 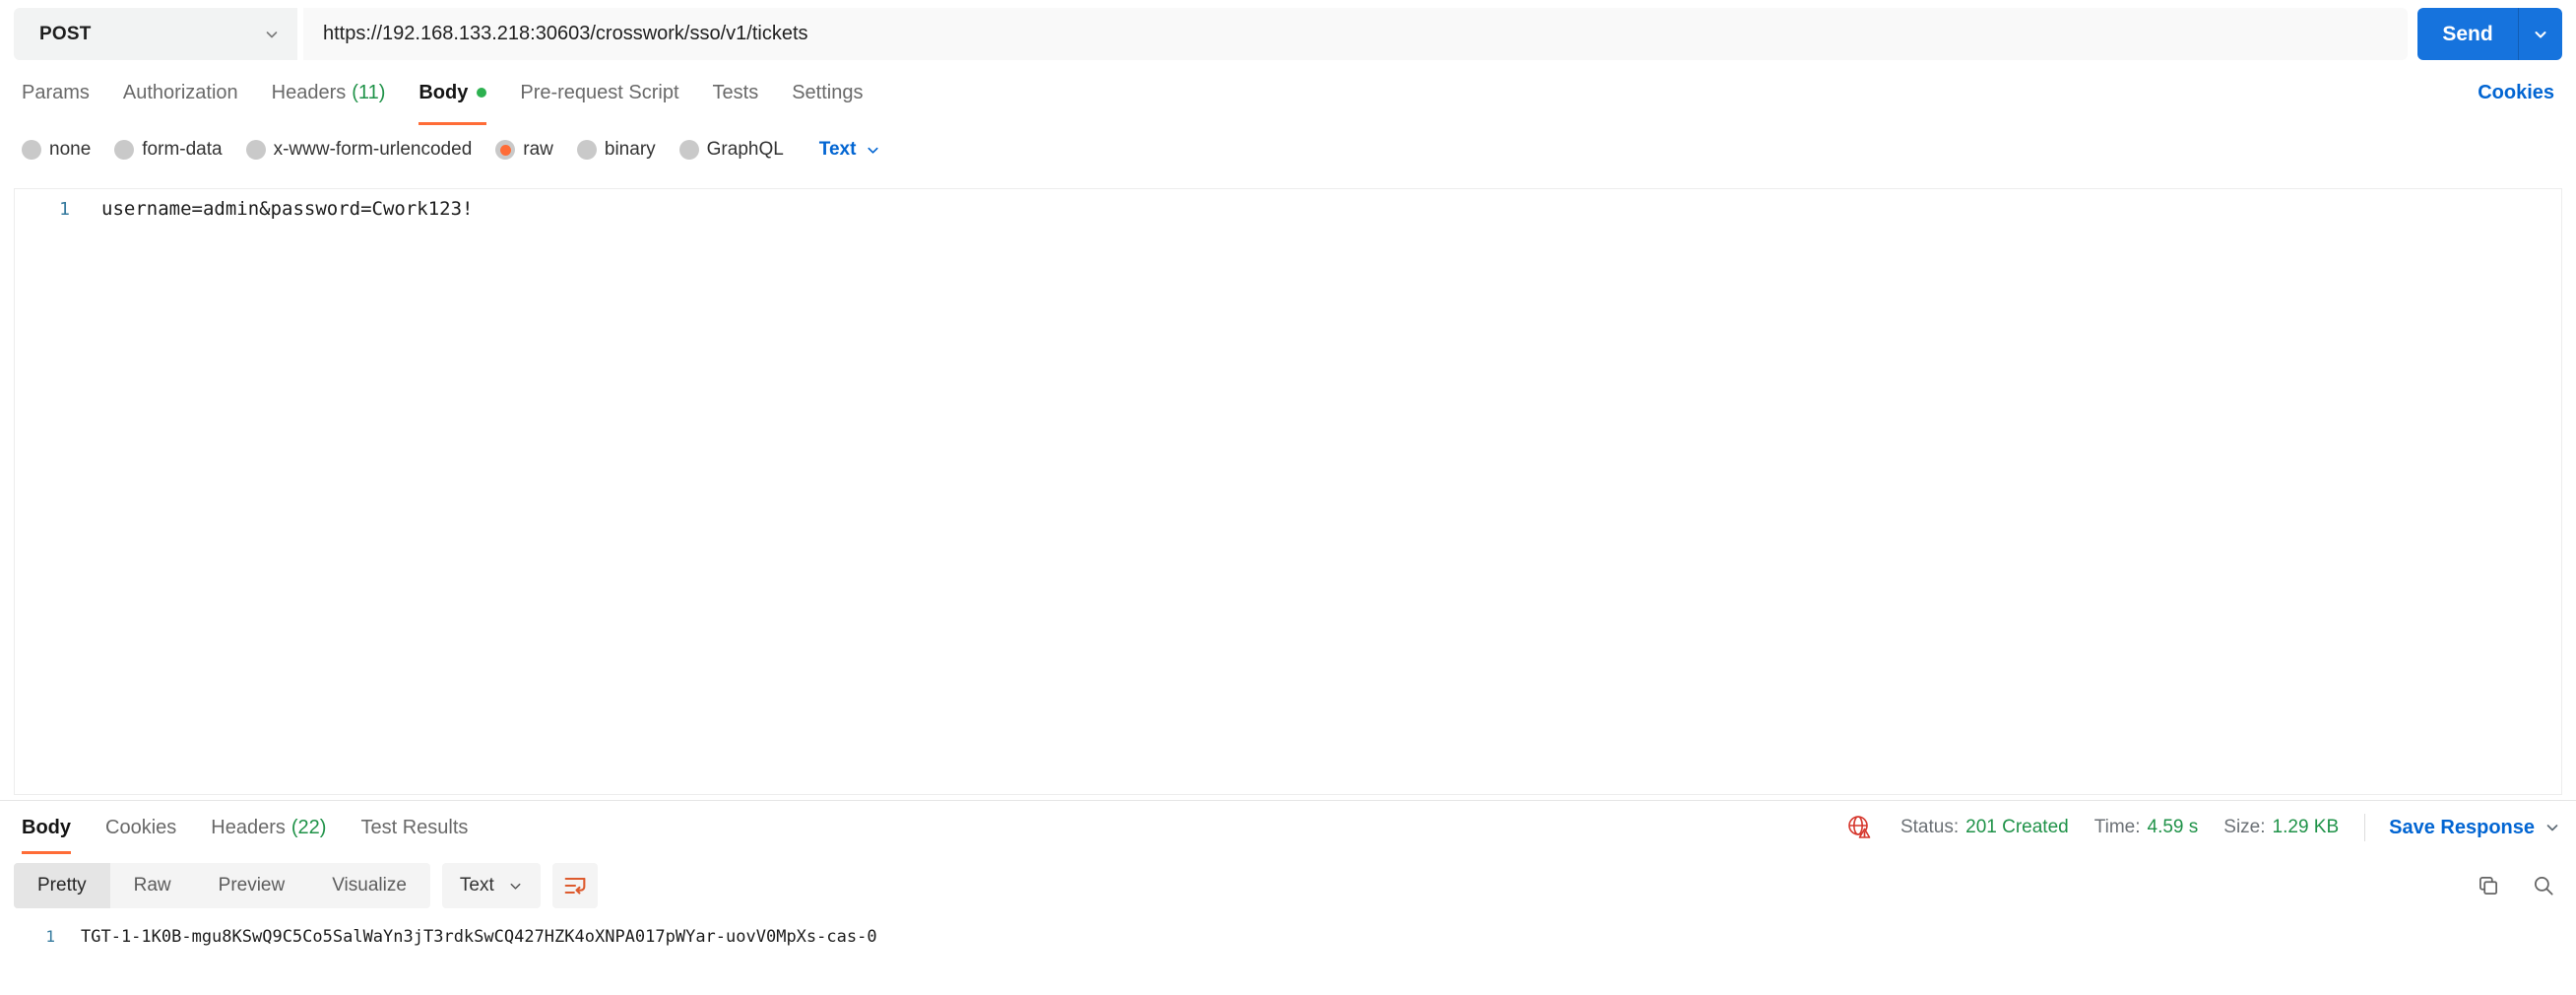 I want to click on tab-count-badge: (11), so click(x=369, y=92).